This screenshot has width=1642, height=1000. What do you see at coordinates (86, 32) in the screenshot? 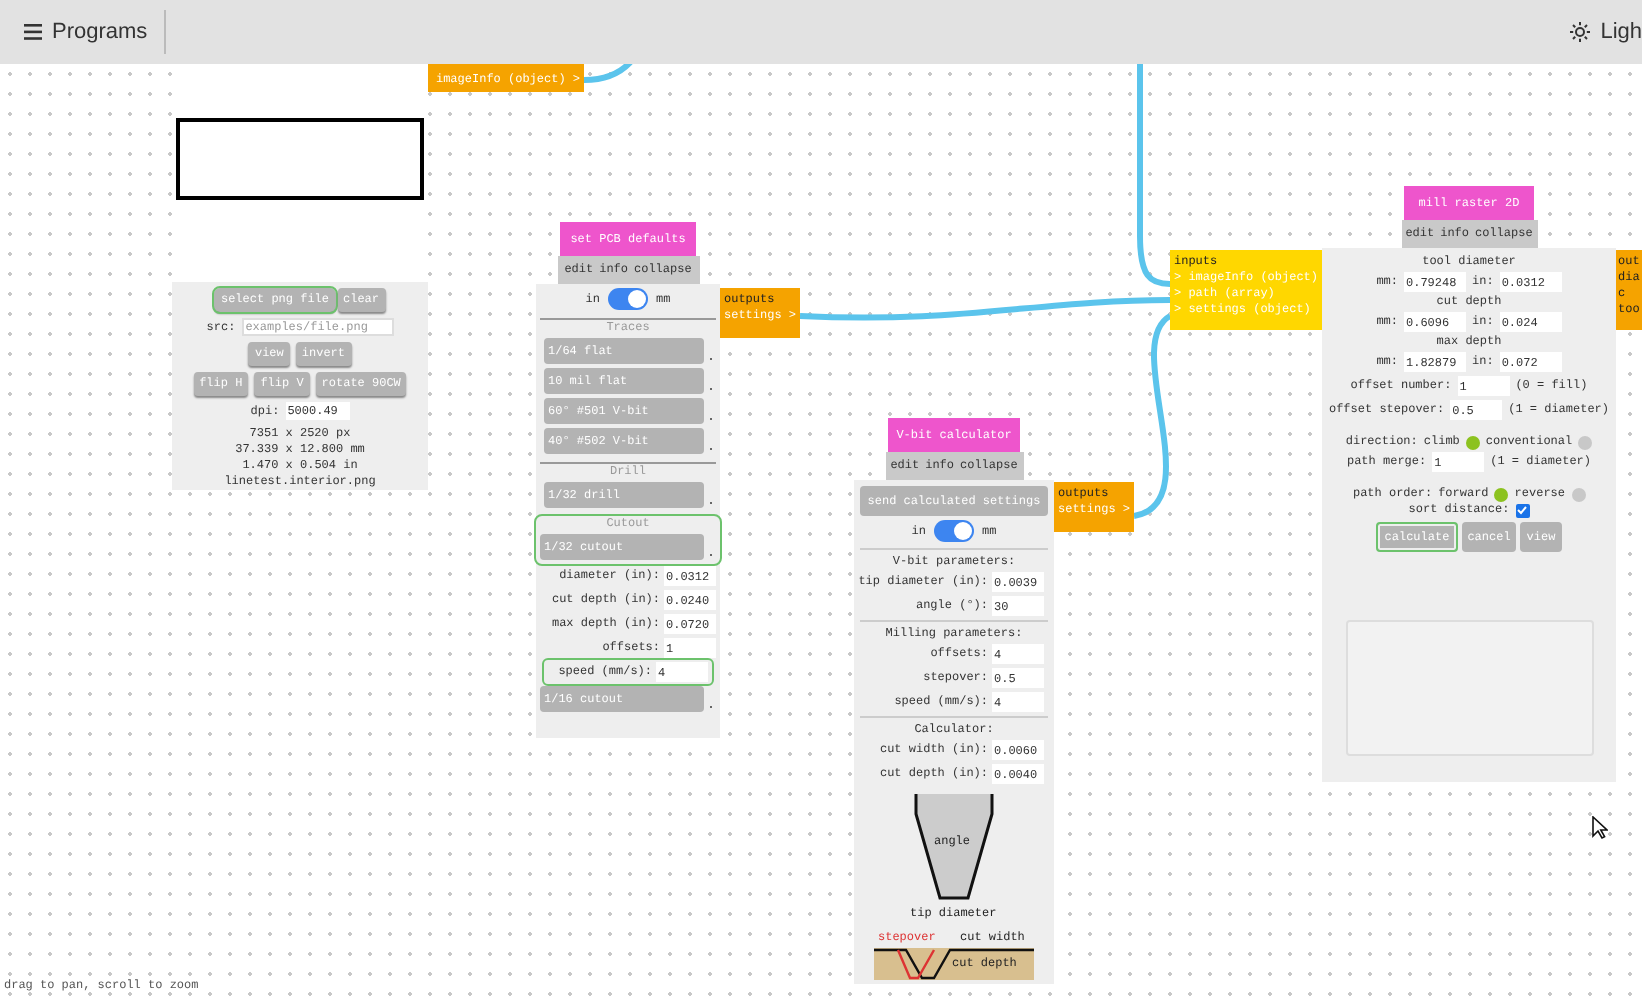
I see `programs-button: Programs` at bounding box center [86, 32].